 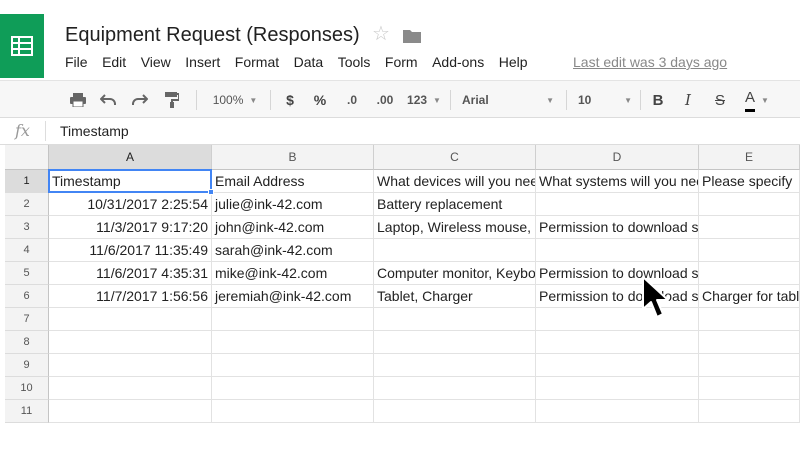 What do you see at coordinates (455, 388) in the screenshot?
I see `cell-c10` at bounding box center [455, 388].